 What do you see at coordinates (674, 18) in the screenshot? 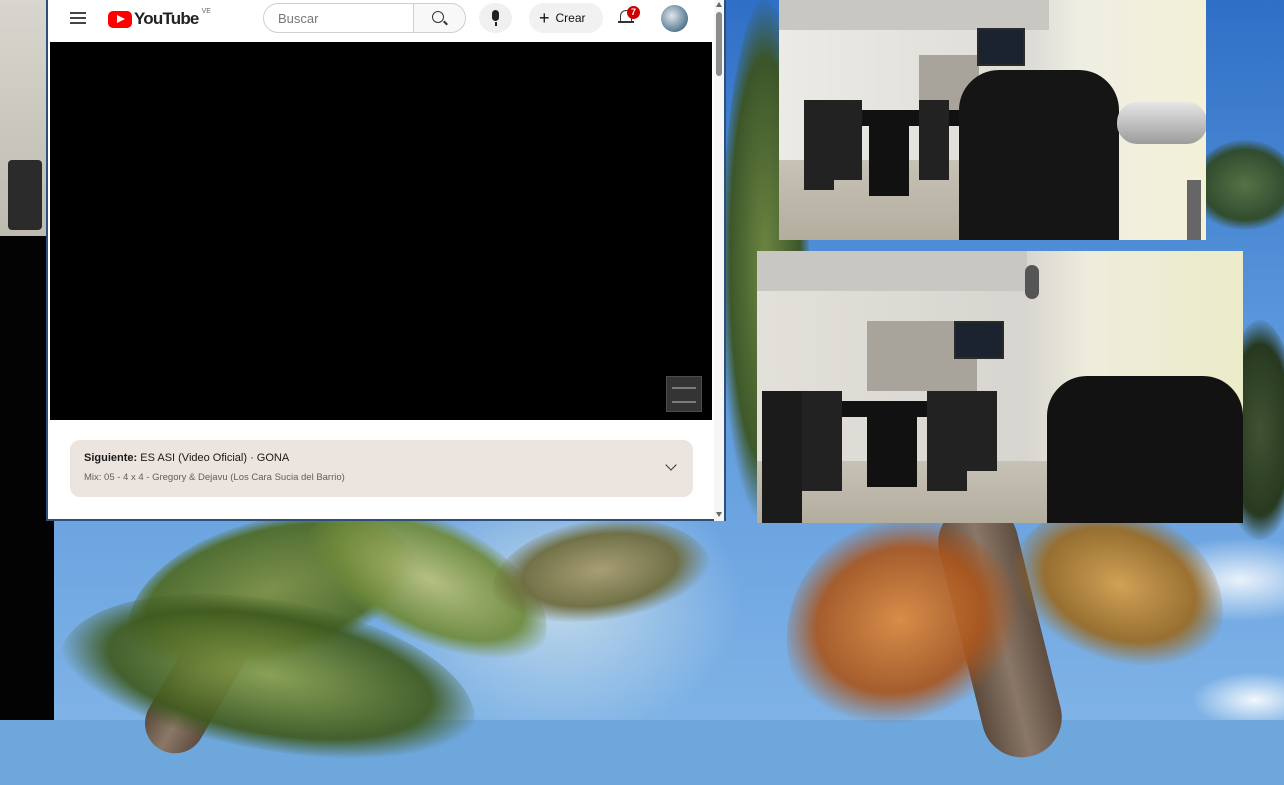
I see `avatar` at bounding box center [674, 18].